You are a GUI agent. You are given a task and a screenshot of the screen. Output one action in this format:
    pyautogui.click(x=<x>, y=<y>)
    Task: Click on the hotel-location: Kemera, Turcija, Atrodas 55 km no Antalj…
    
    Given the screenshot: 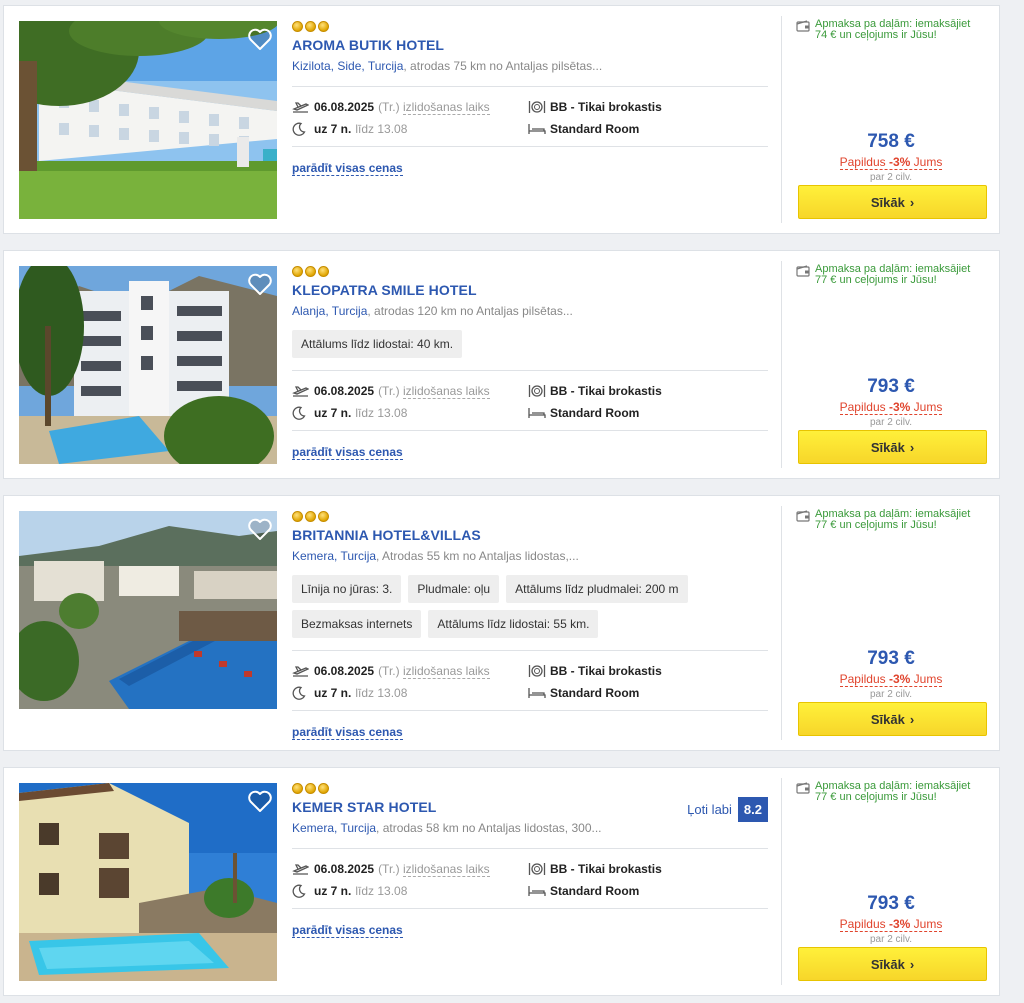 What is the action you would take?
    pyautogui.click(x=530, y=556)
    